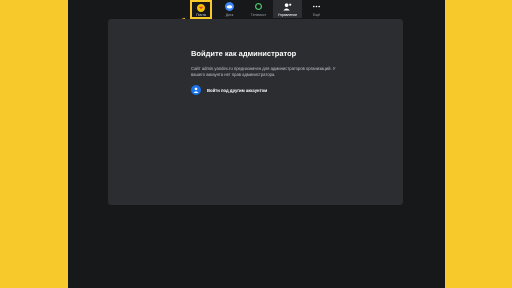 This screenshot has height=288, width=512. I want to click on tool-more-label: Ещё, so click(316, 15).